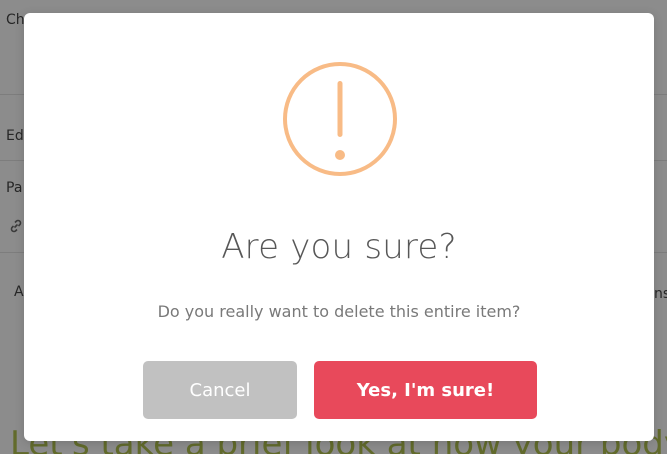 This screenshot has width=667, height=454. I want to click on cancel-button: Cancel, so click(220, 390).